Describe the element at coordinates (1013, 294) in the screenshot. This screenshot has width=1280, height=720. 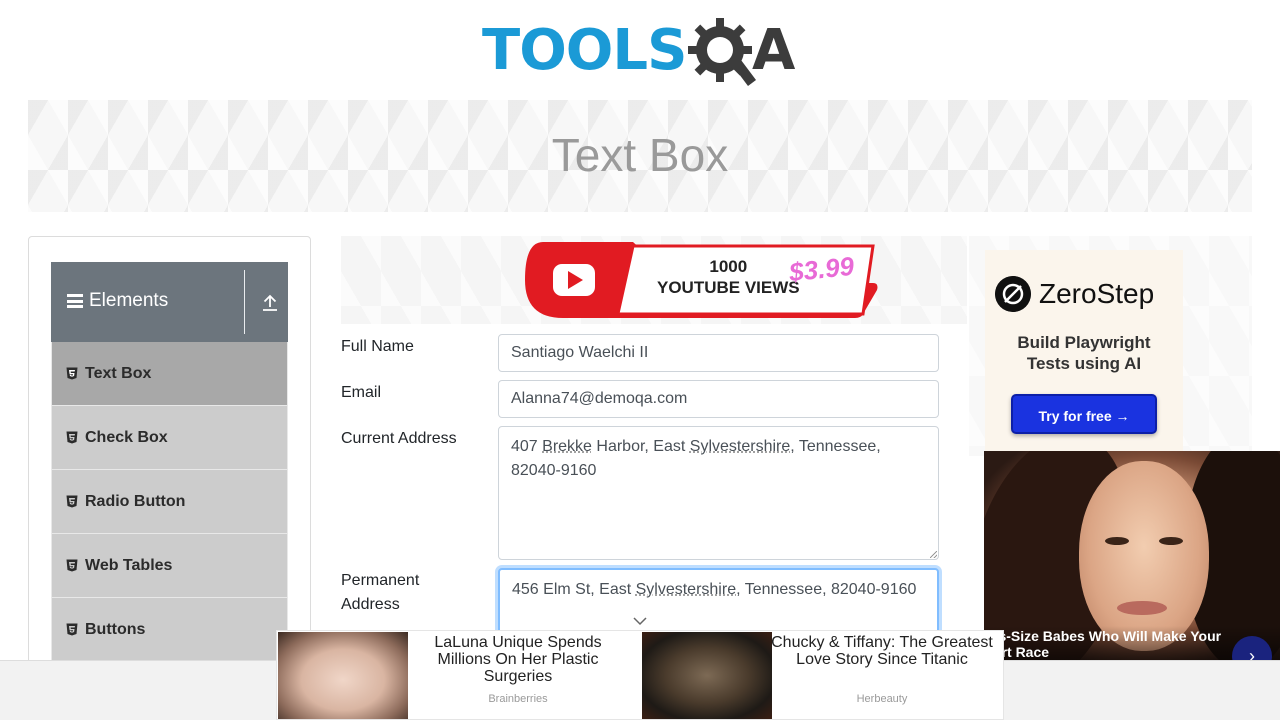
I see `zerostep-logo-icon` at that location.